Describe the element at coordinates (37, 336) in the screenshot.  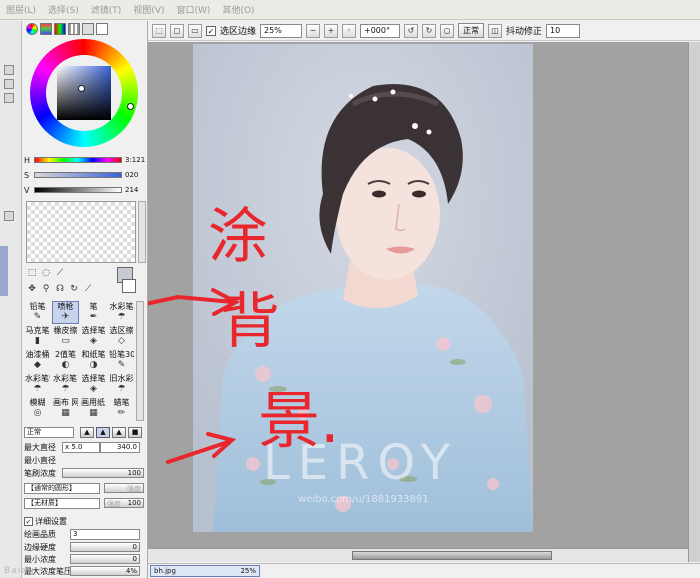
I see `brush-marker: 马克笔 ▮` at that location.